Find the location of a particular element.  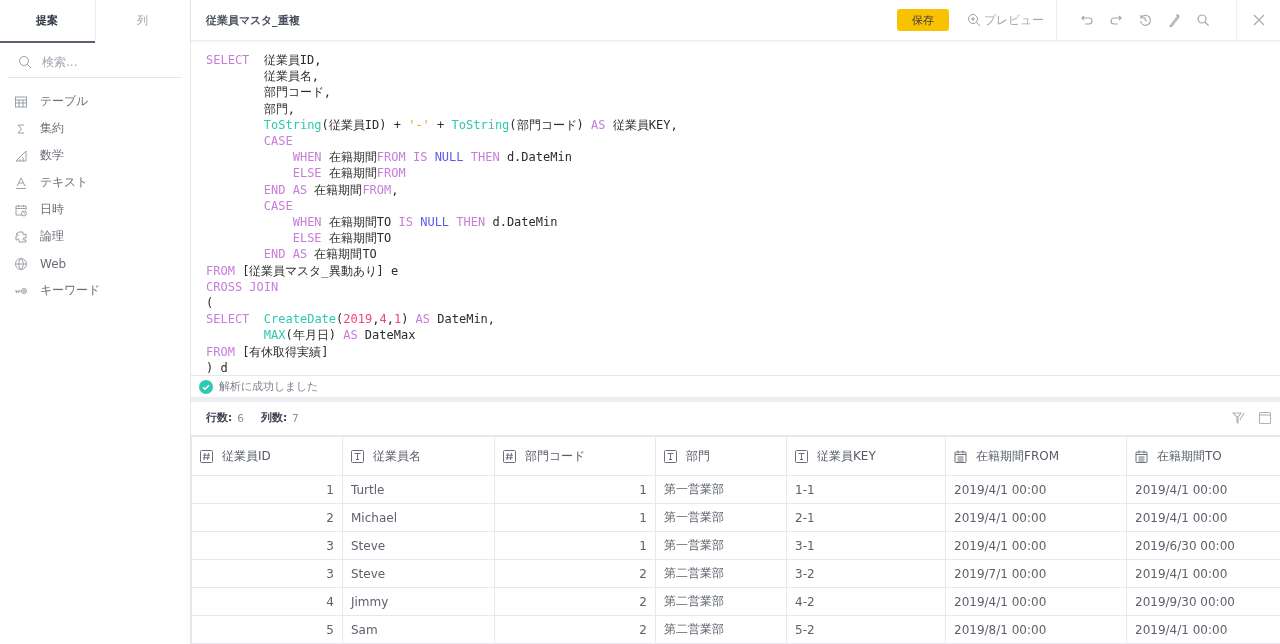

table-cell: Sam is located at coordinates (418, 629).